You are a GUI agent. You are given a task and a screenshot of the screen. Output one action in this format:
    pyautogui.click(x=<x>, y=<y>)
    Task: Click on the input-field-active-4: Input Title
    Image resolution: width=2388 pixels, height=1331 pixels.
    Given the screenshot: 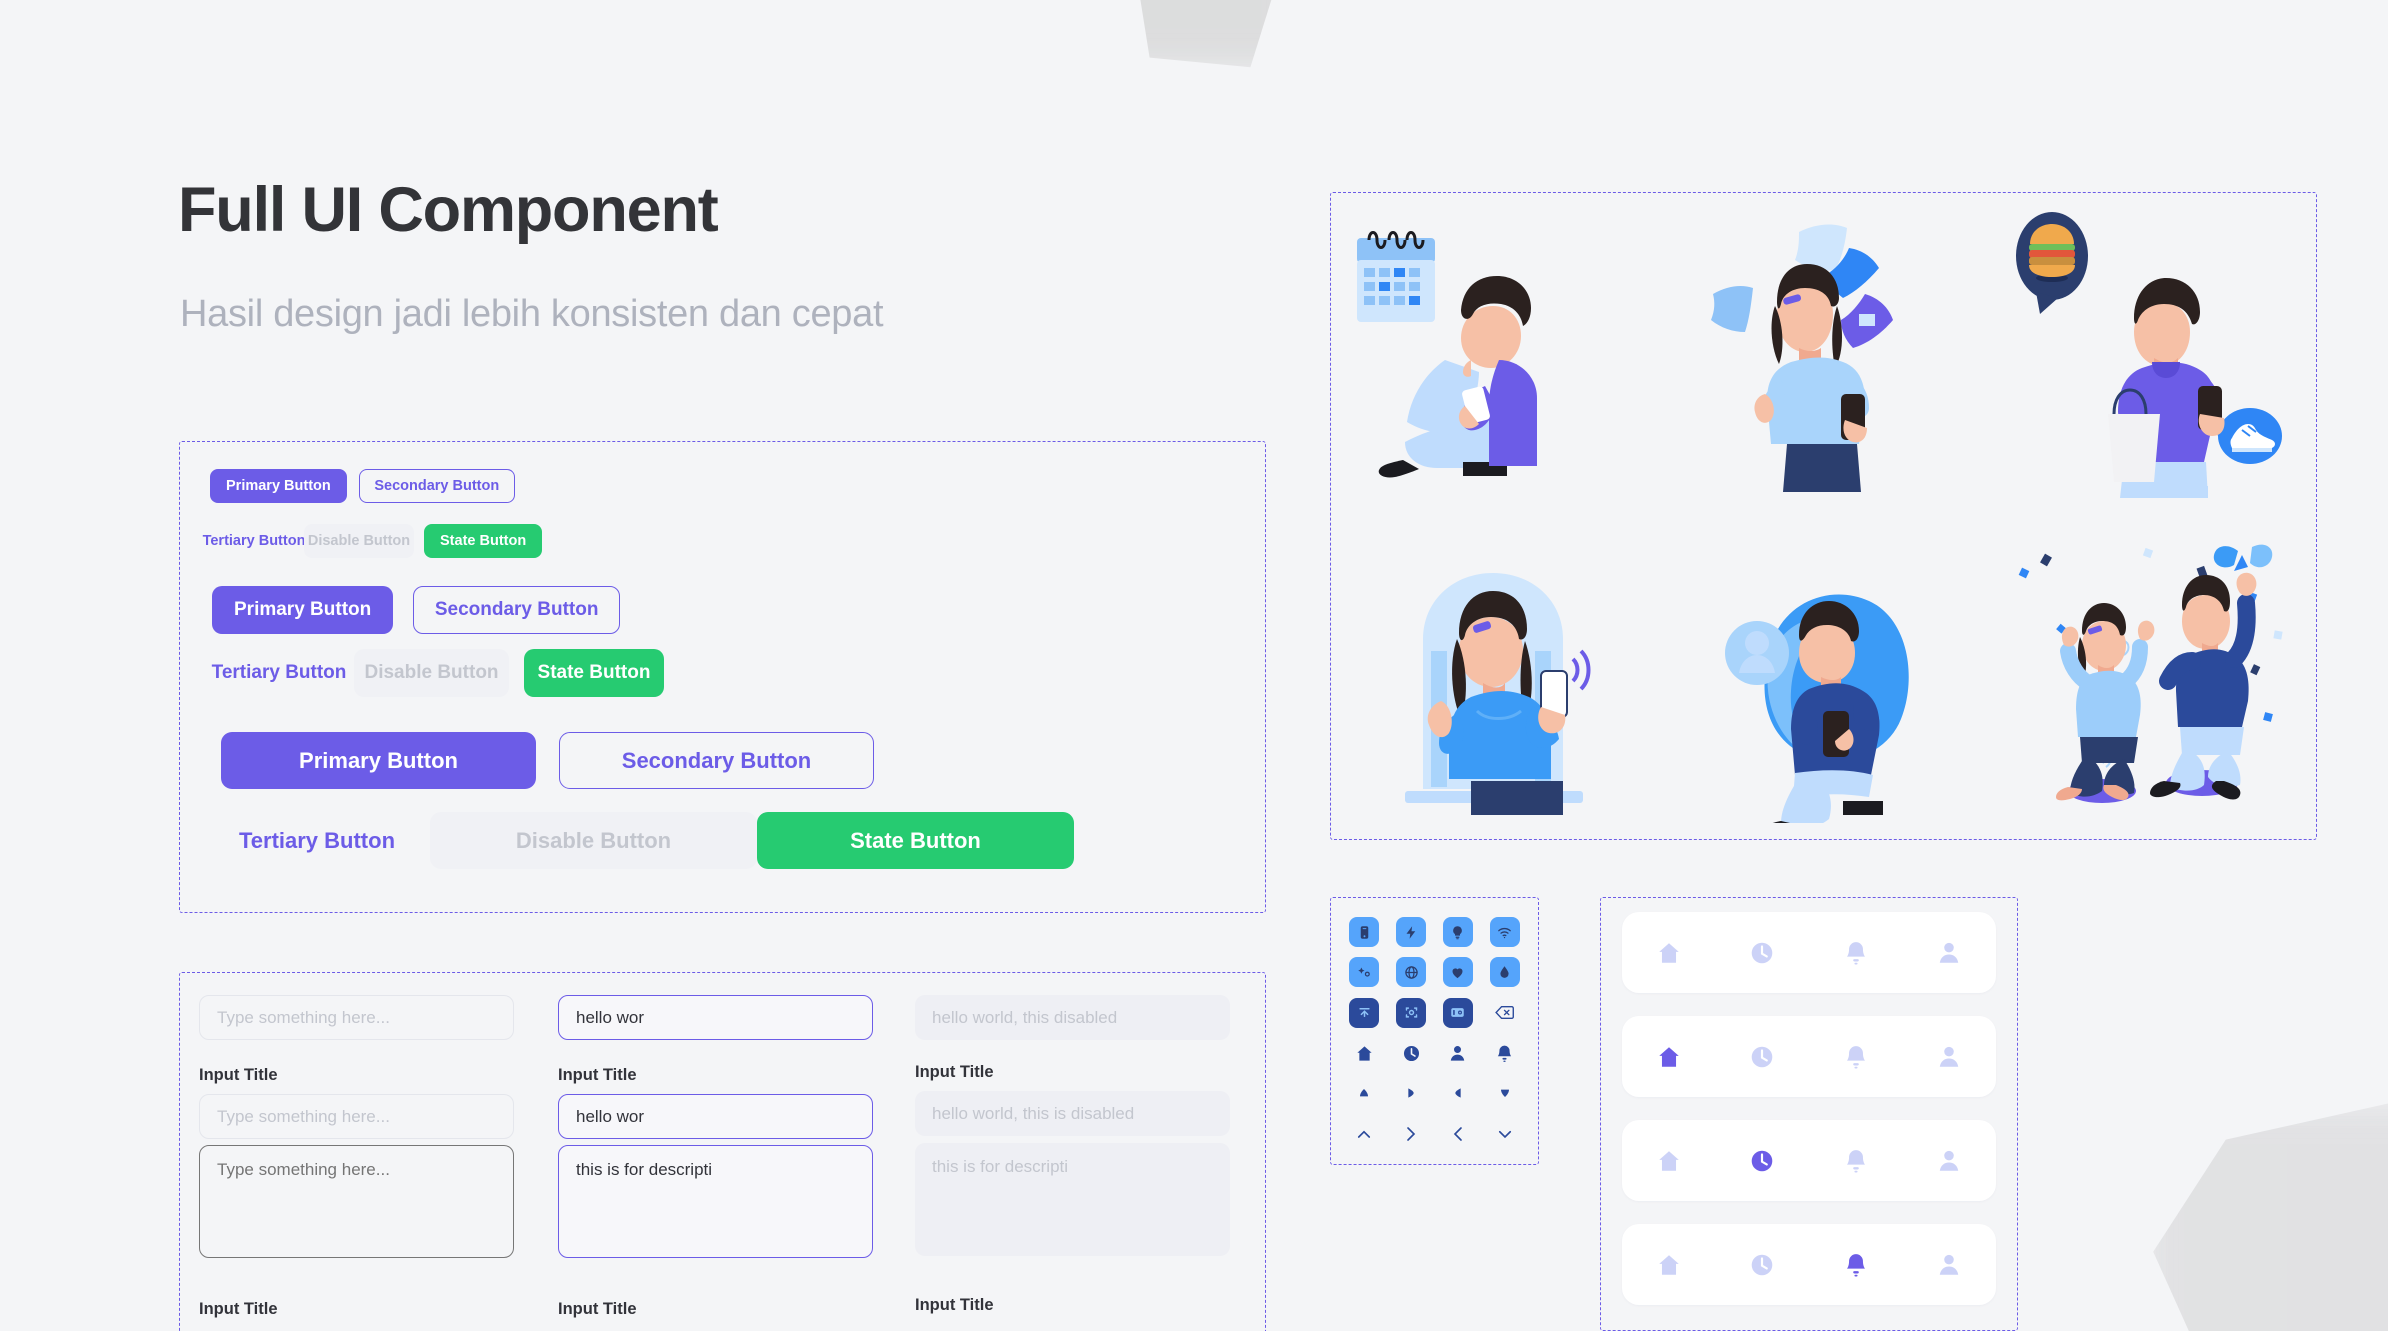 What is the action you would take?
    pyautogui.click(x=715, y=1314)
    